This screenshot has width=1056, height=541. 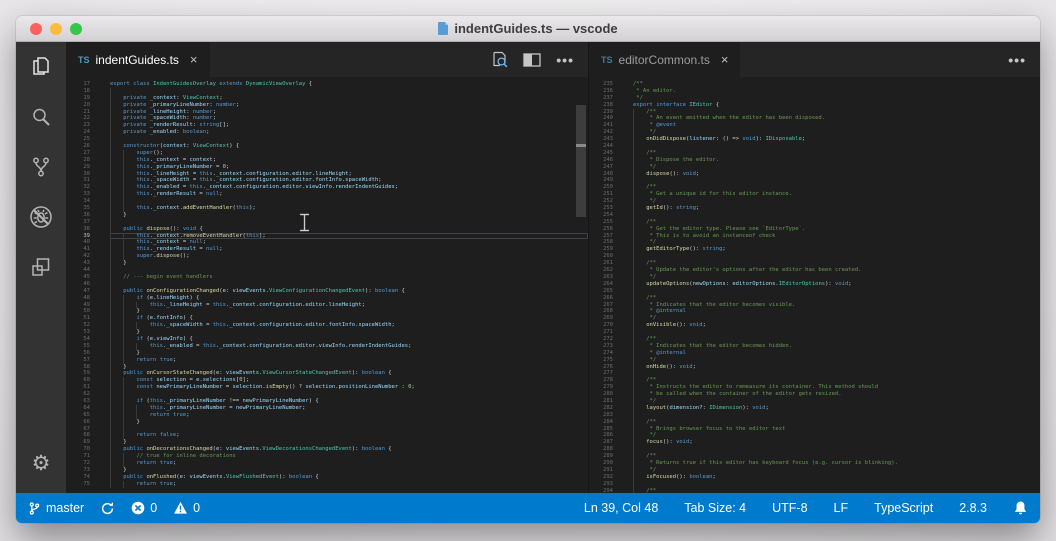 What do you see at coordinates (41, 167) in the screenshot?
I see `sidebar-item-source-control` at bounding box center [41, 167].